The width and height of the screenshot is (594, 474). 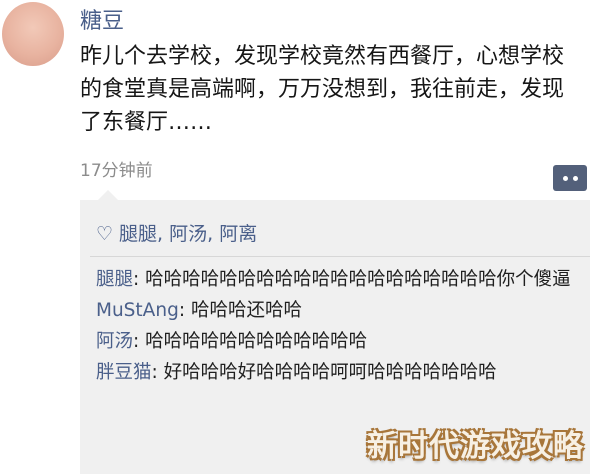 What do you see at coordinates (102, 22) in the screenshot?
I see `post-author-name: 糖豆` at bounding box center [102, 22].